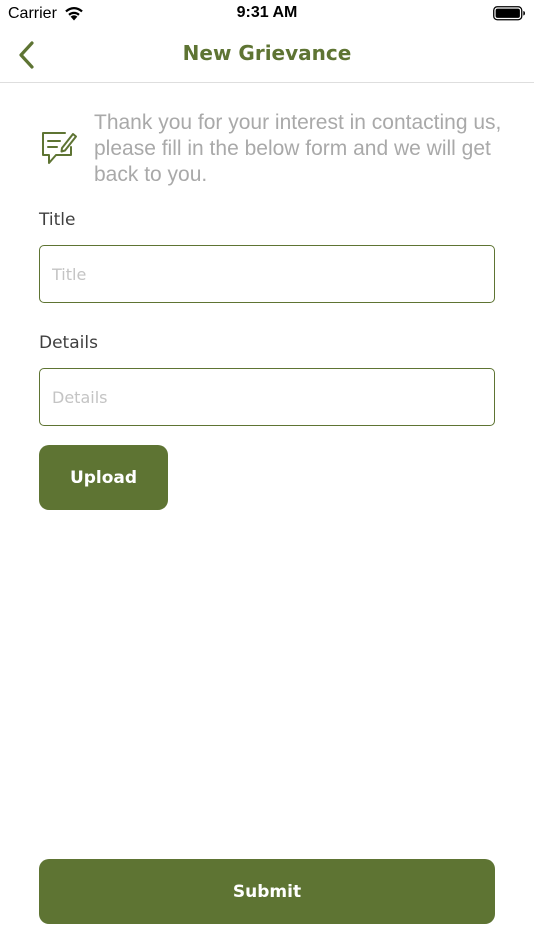 The width and height of the screenshot is (534, 950). Describe the element at coordinates (267, 397) in the screenshot. I see `details-input` at that location.